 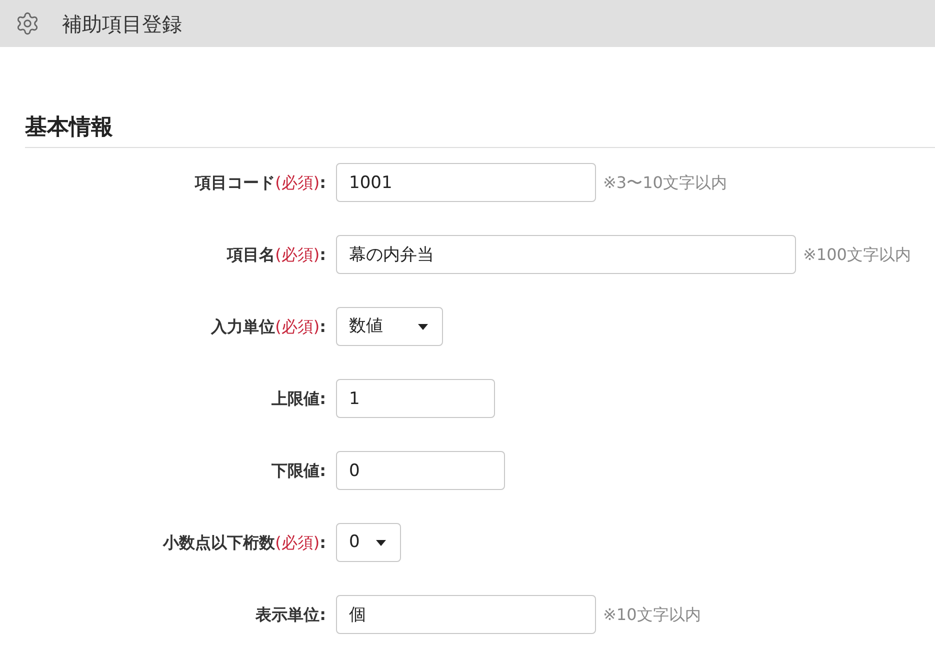 What do you see at coordinates (665, 183) in the screenshot?
I see `hint-text: ※3〜10文字以内` at bounding box center [665, 183].